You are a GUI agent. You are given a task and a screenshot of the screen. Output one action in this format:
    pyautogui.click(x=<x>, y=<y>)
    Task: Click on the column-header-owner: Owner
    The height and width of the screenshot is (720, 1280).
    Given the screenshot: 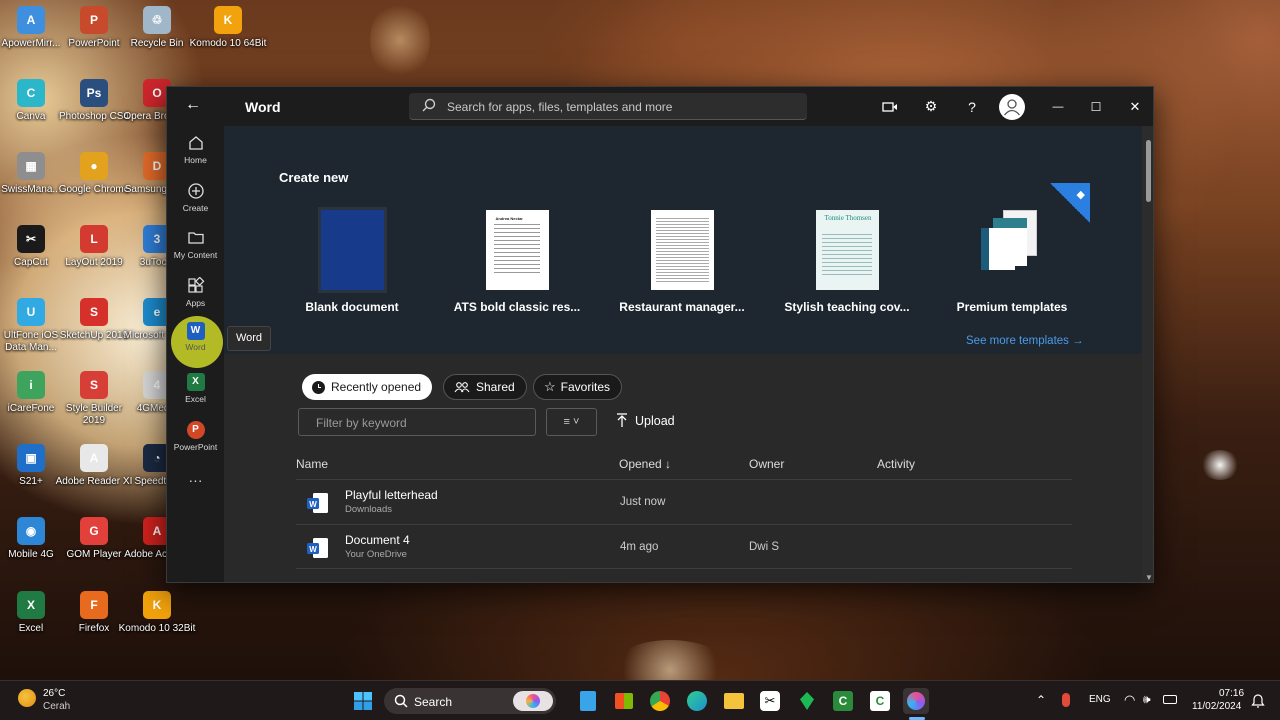 What is the action you would take?
    pyautogui.click(x=766, y=464)
    